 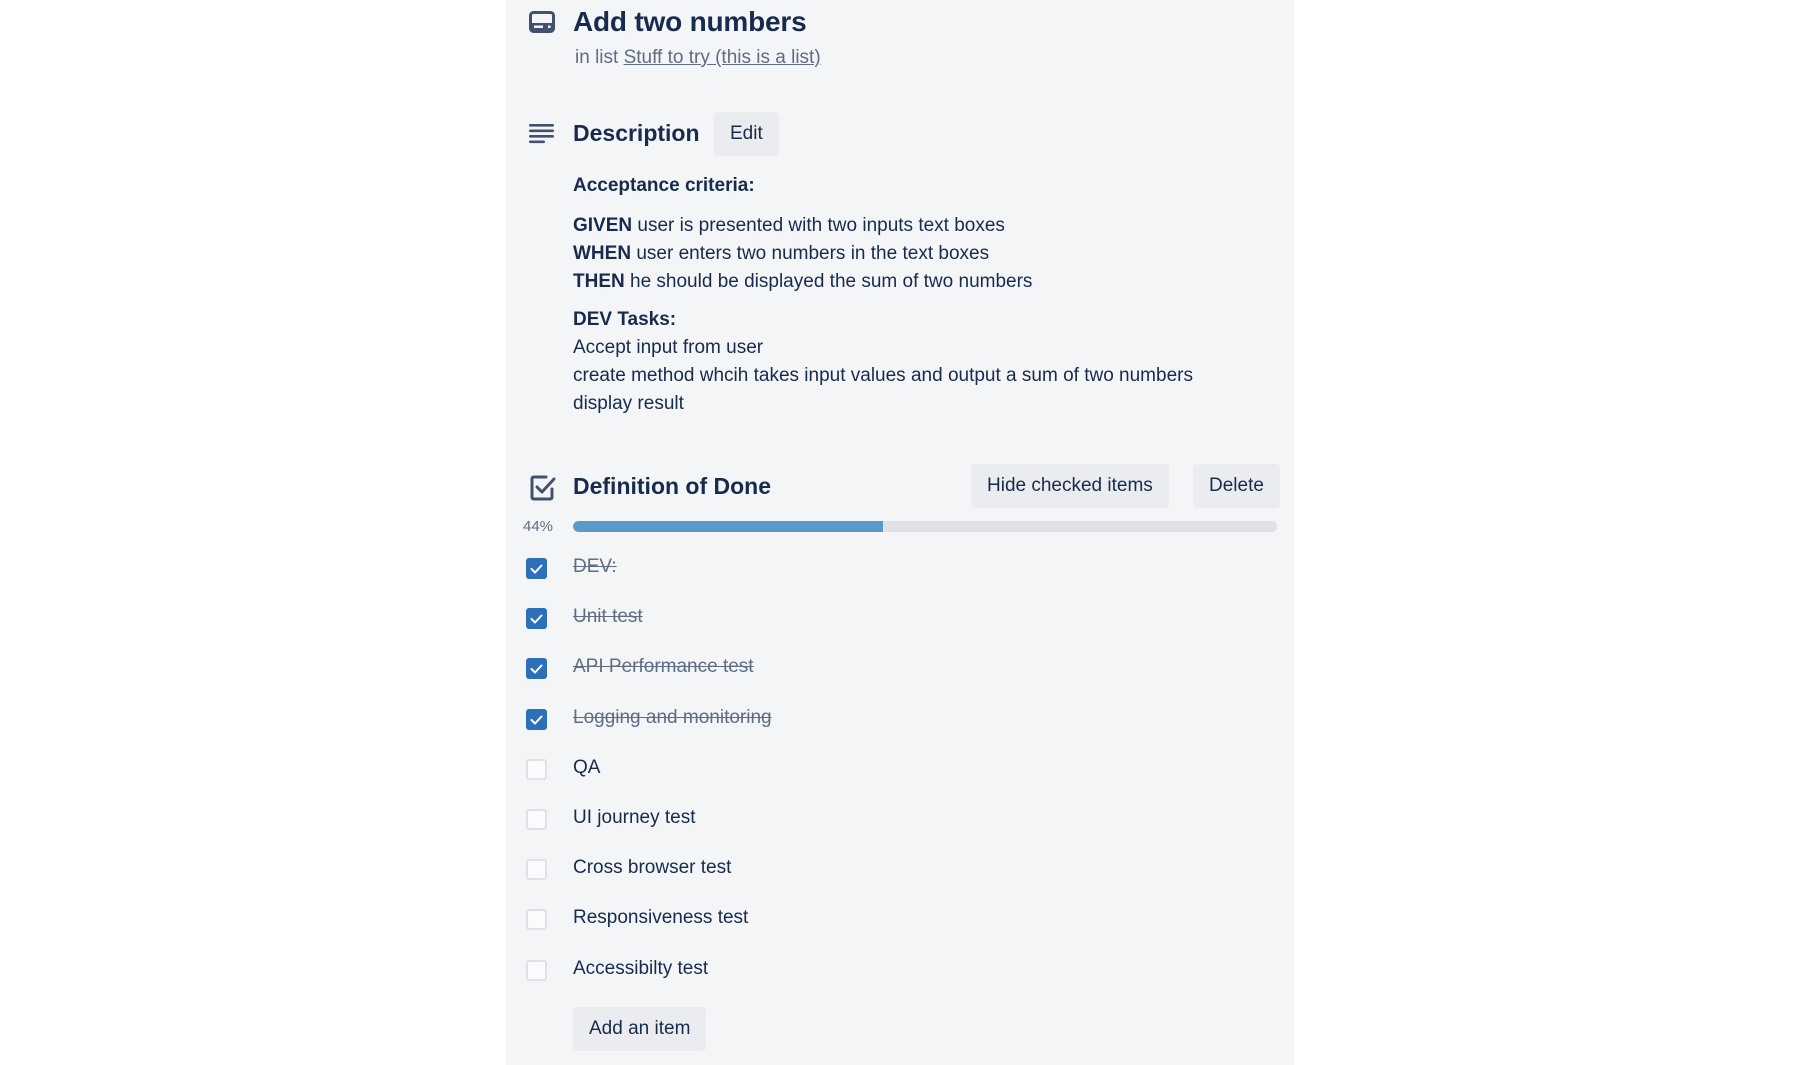 What do you see at coordinates (542, 24) in the screenshot?
I see `card-icon` at bounding box center [542, 24].